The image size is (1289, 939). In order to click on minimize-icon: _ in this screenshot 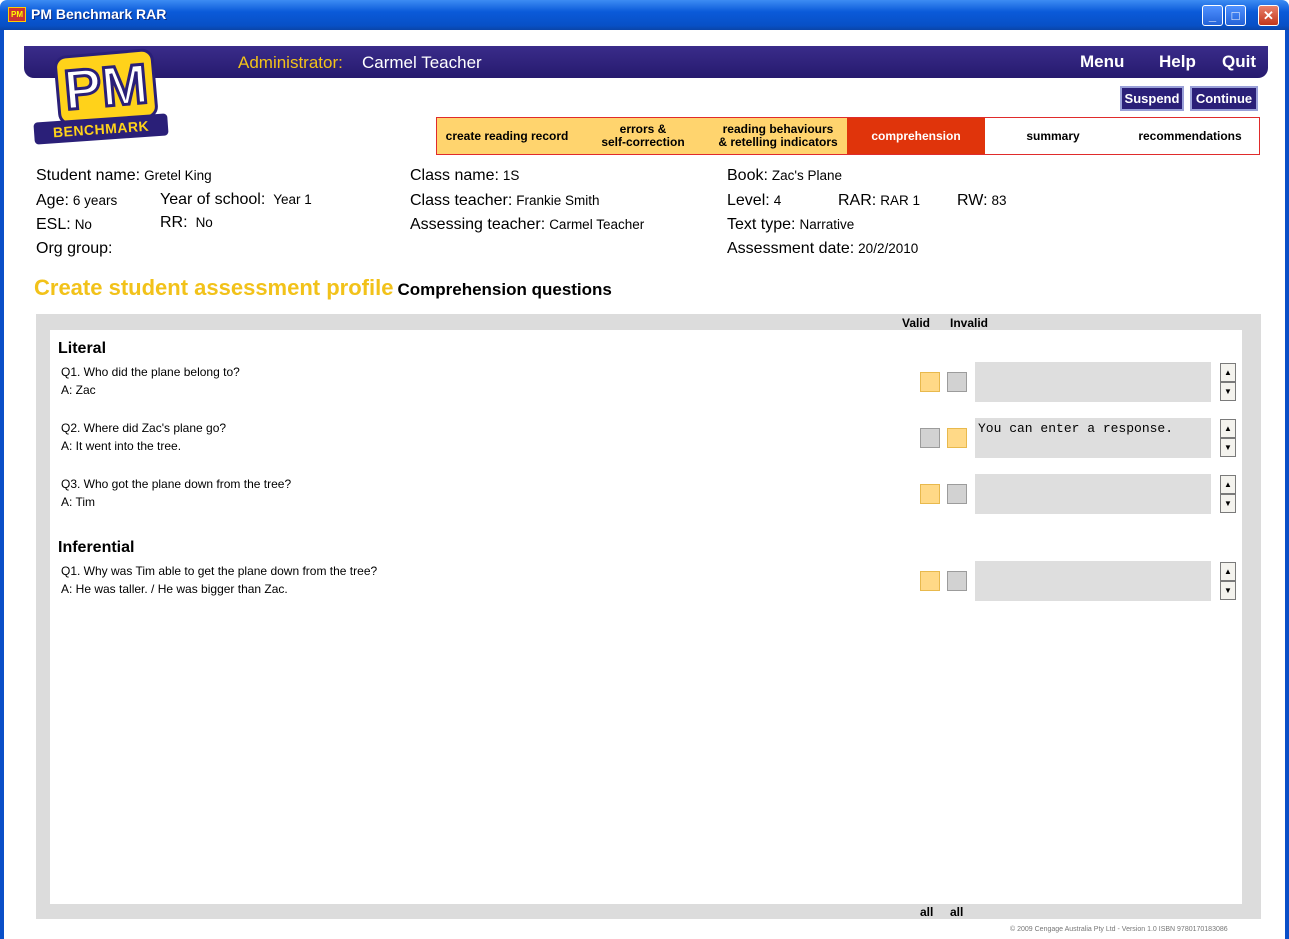, I will do `click(1212, 15)`.